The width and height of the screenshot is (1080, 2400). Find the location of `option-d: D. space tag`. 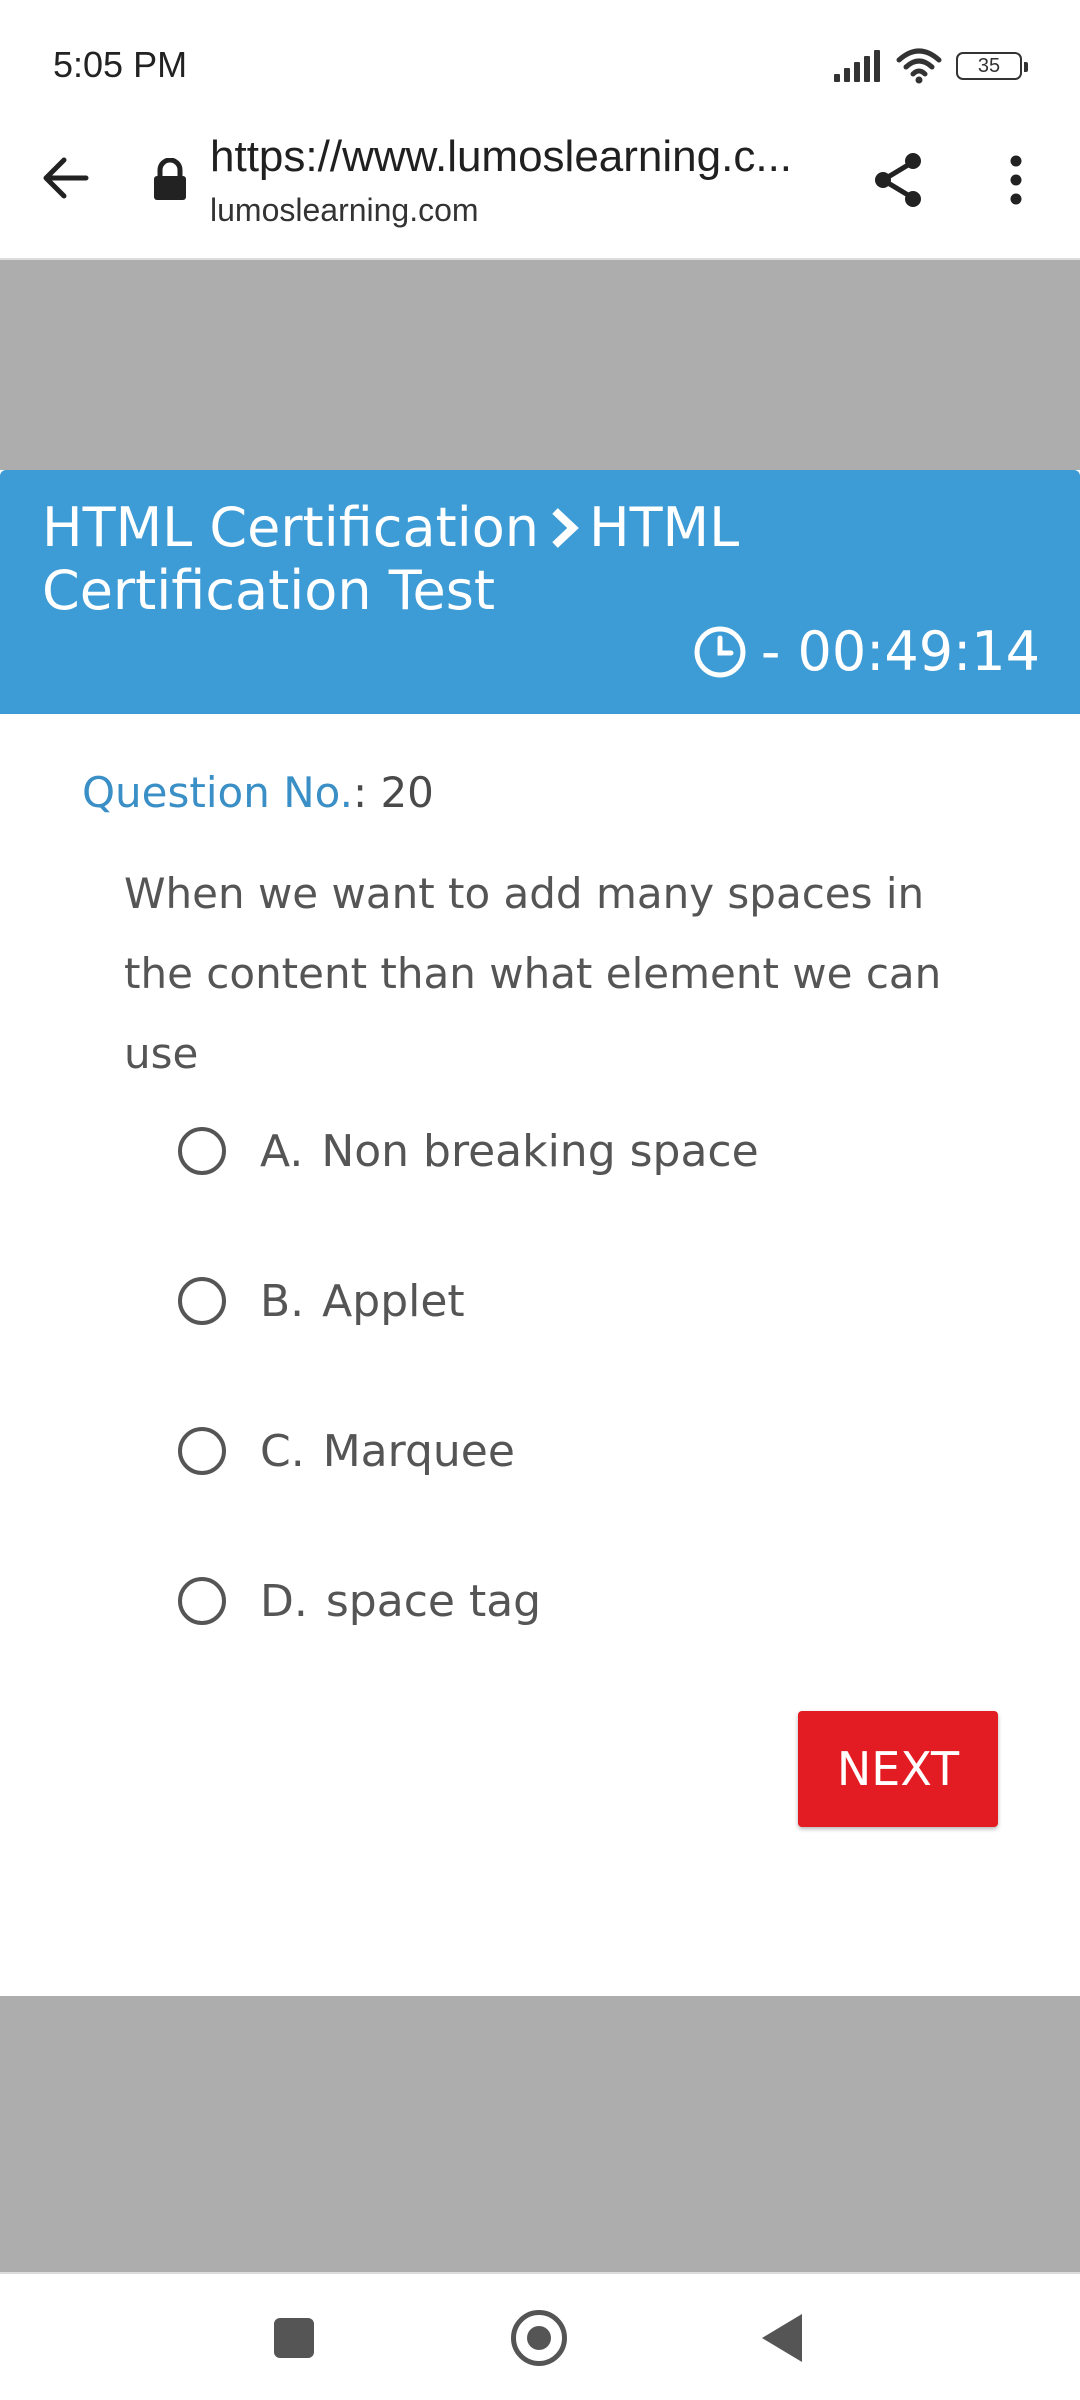

option-d: D. space tag is located at coordinates (359, 1601).